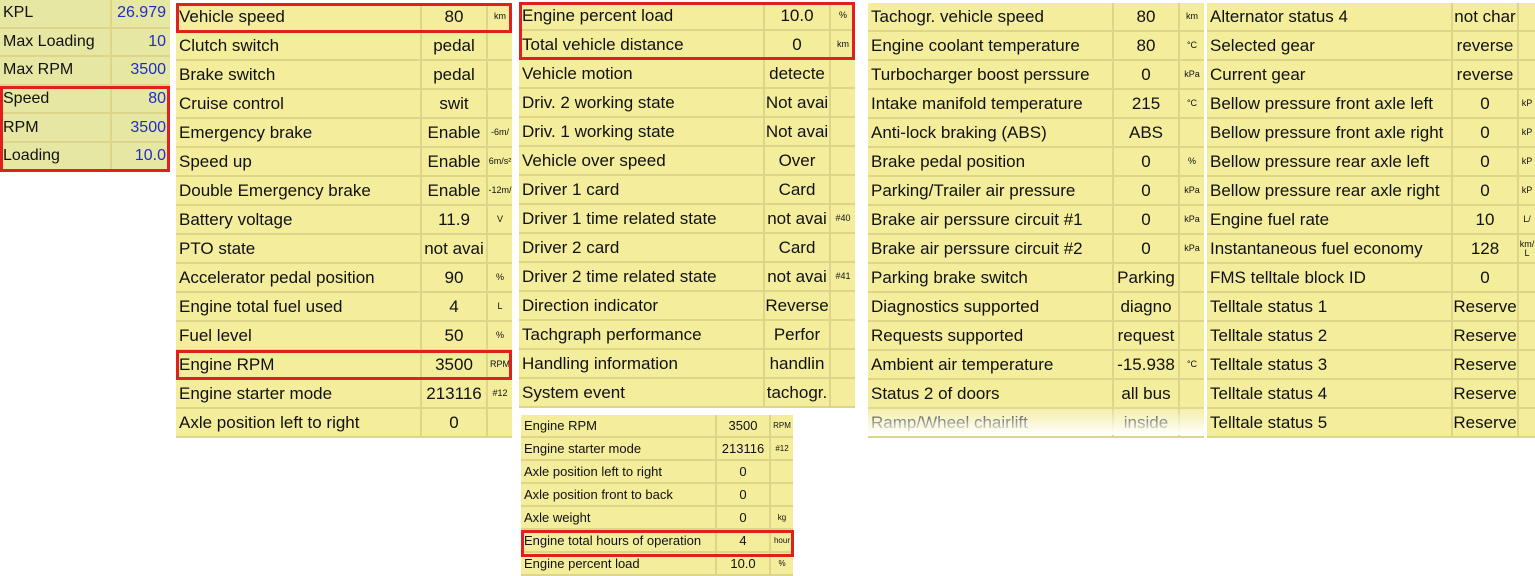  Describe the element at coordinates (619, 494) in the screenshot. I see `param-label: Axle position front to back` at that location.